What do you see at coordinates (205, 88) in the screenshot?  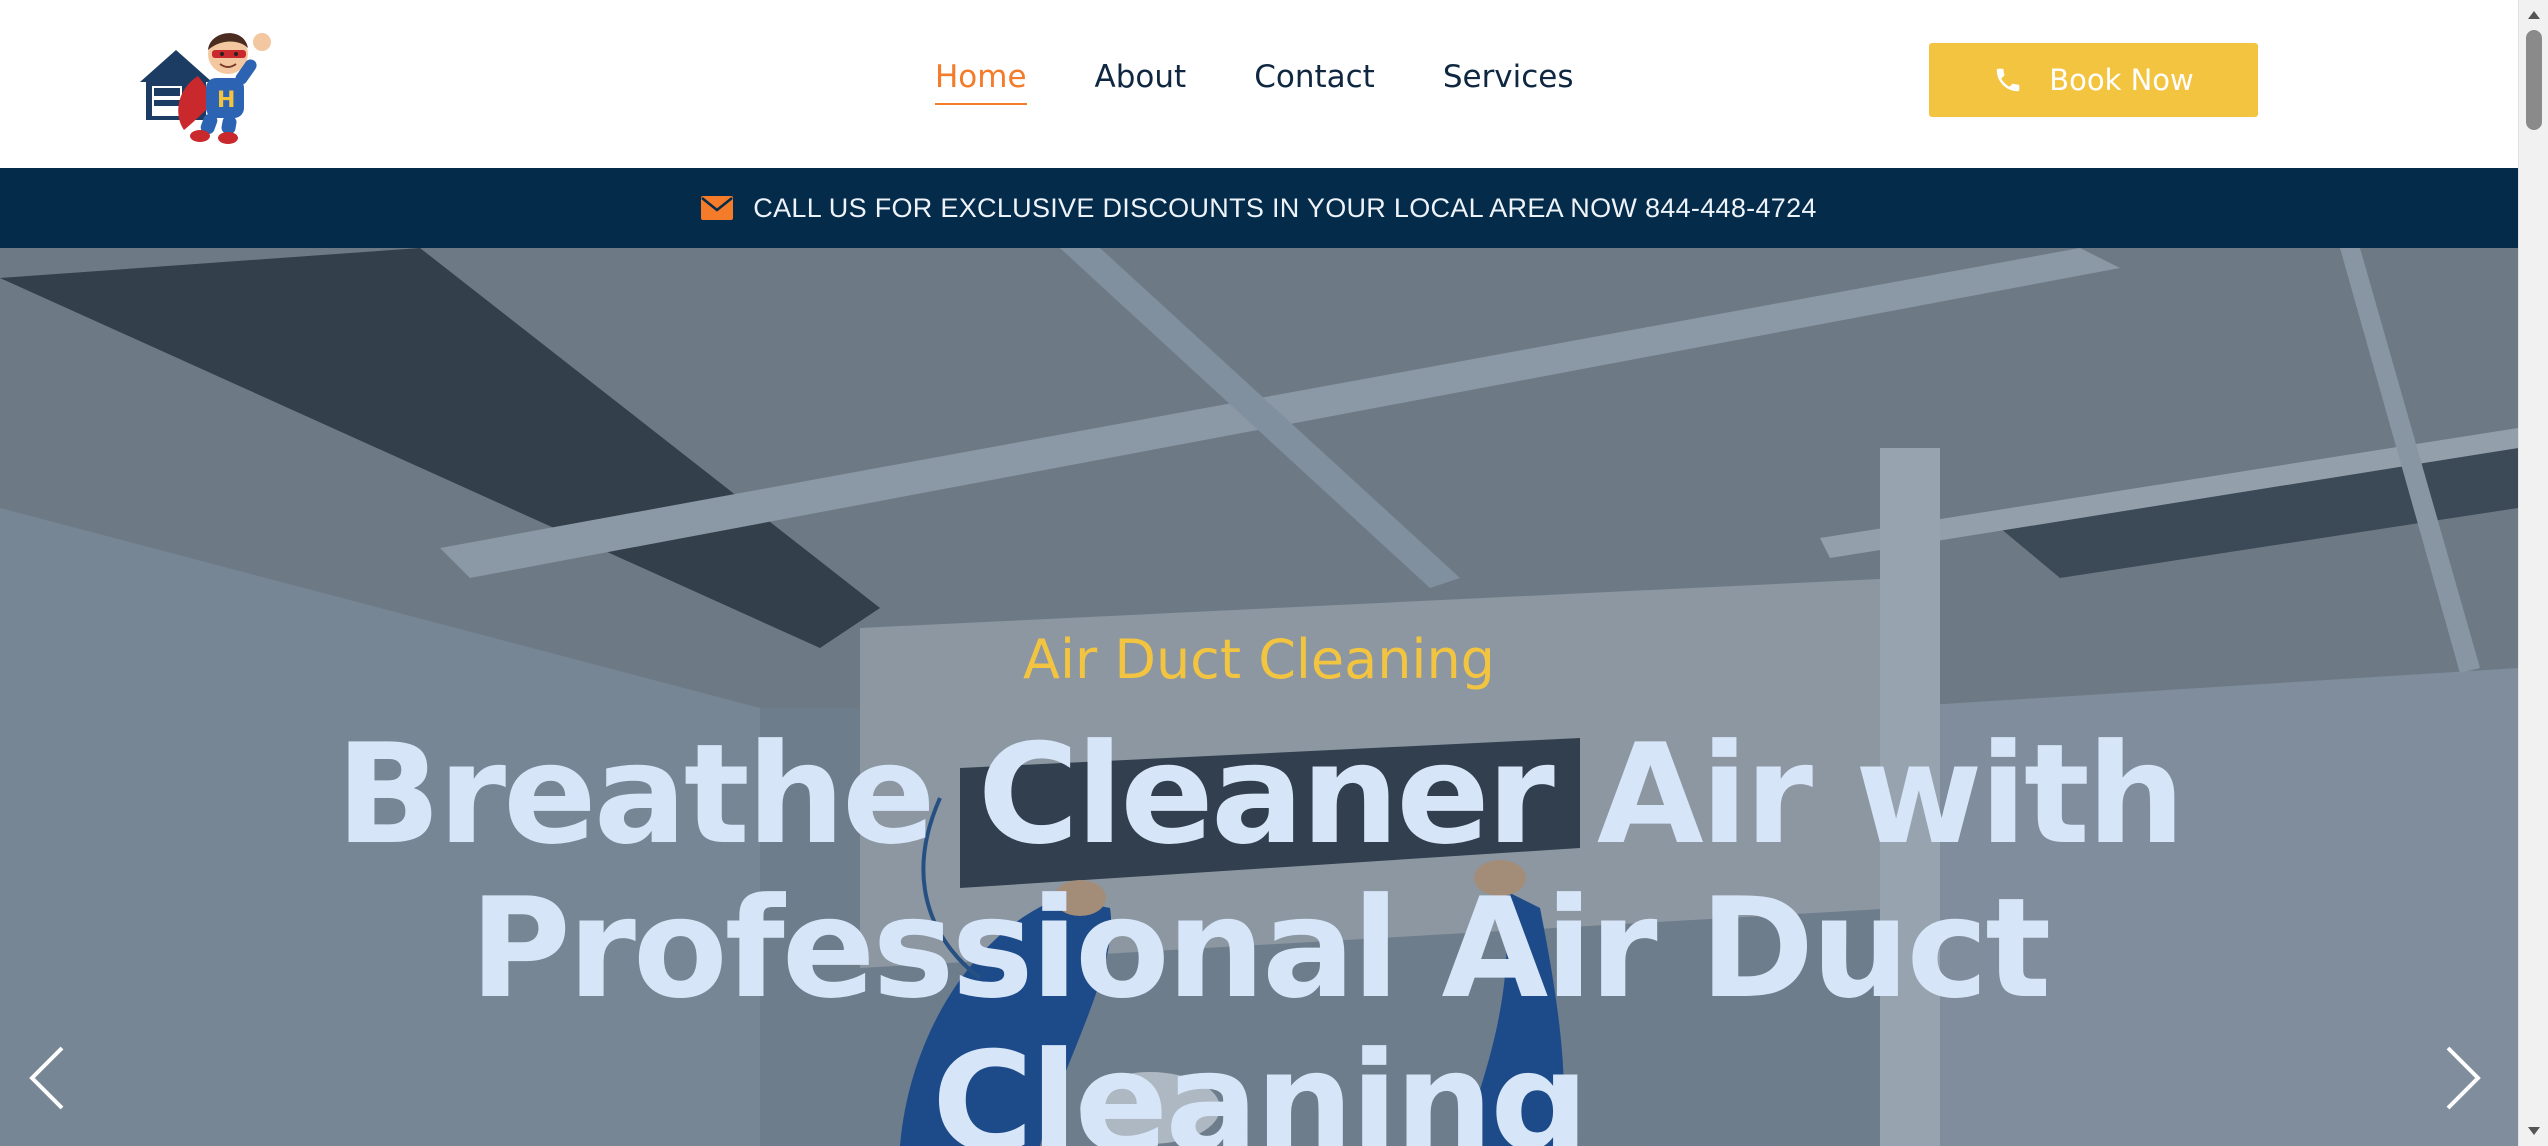 I see `superhero-house-logo-icon: H` at bounding box center [205, 88].